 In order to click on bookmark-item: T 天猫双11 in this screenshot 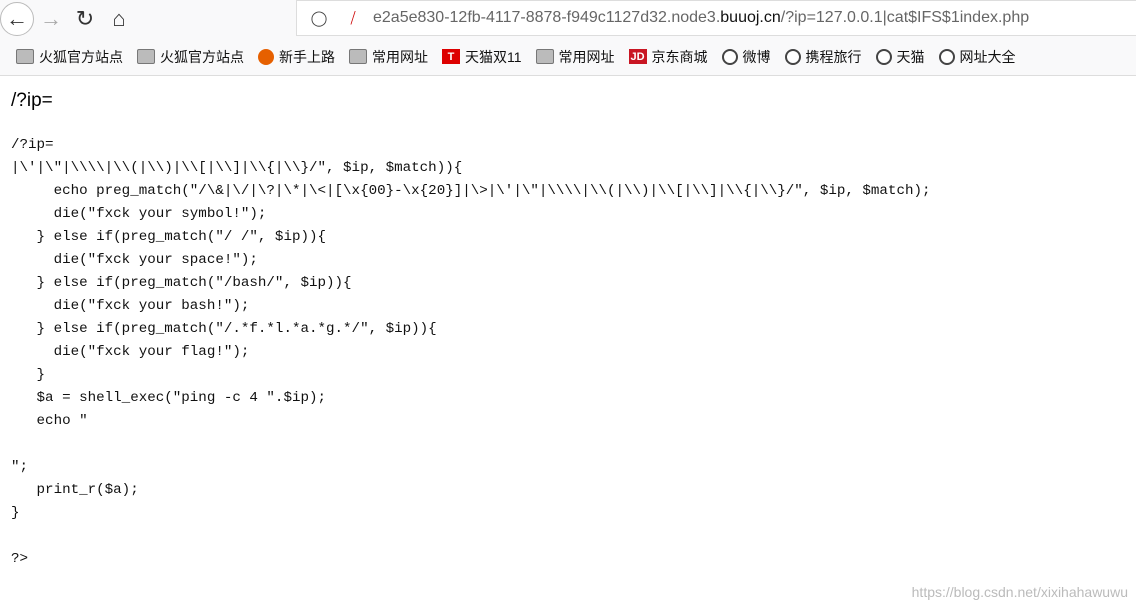, I will do `click(482, 57)`.